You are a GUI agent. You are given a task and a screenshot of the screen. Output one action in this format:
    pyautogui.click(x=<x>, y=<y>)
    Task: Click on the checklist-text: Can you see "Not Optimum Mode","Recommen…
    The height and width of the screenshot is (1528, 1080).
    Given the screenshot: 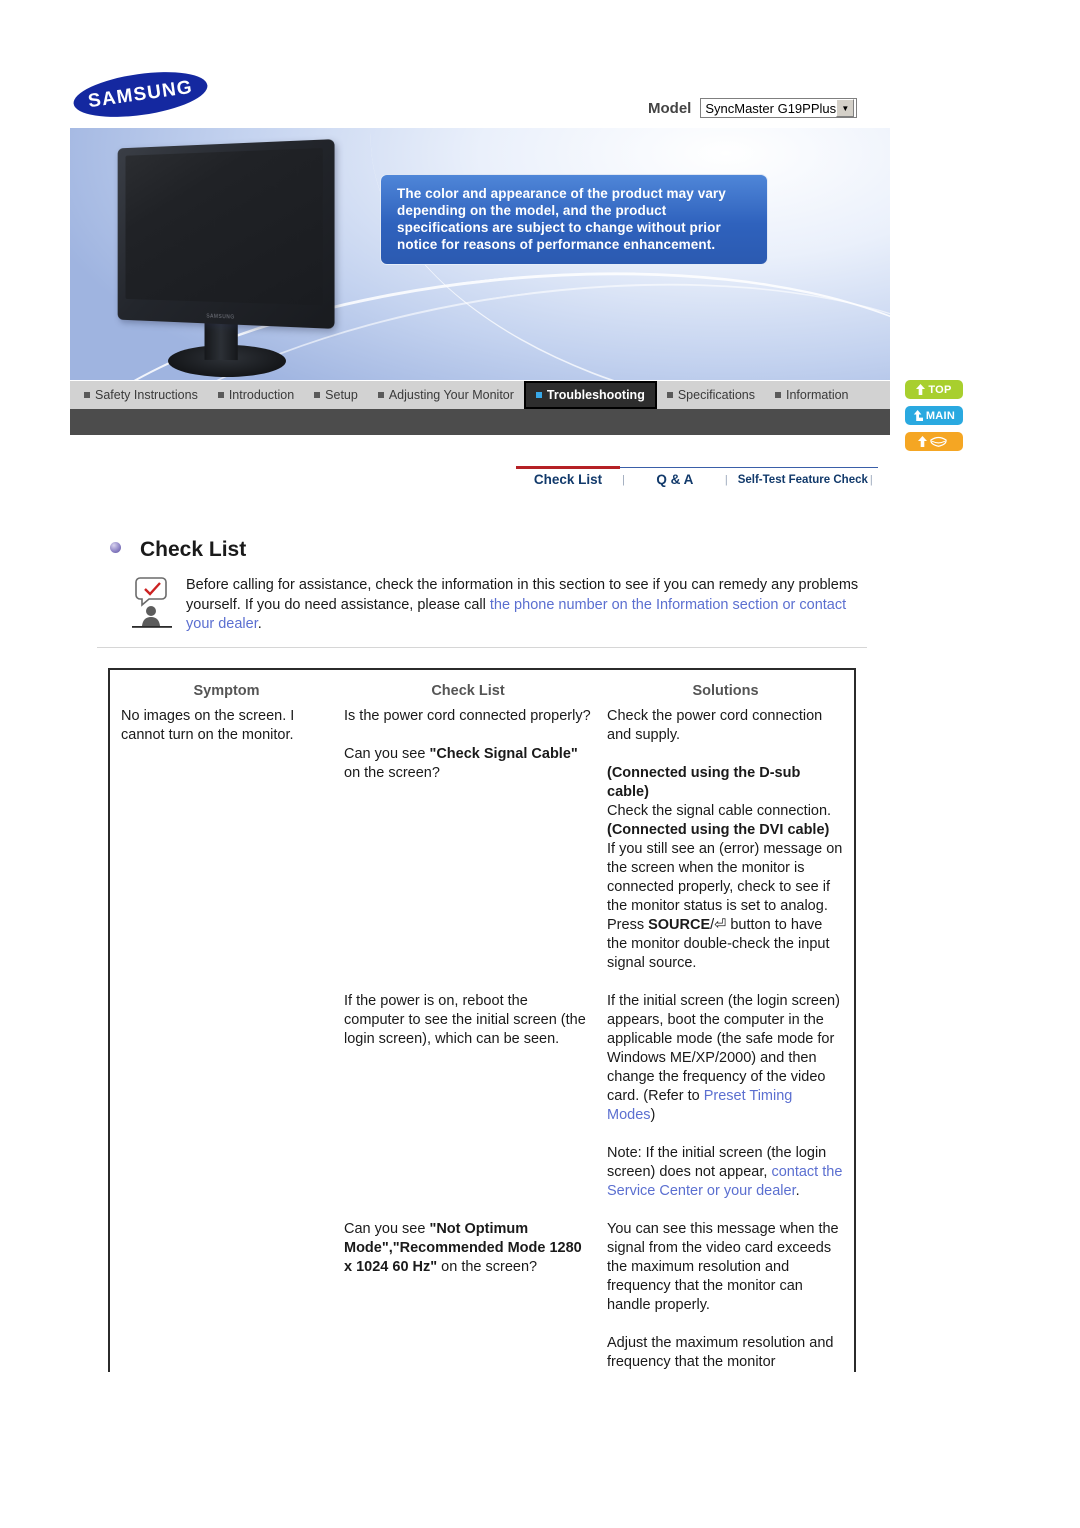 What is the action you would take?
    pyautogui.click(x=468, y=1248)
    